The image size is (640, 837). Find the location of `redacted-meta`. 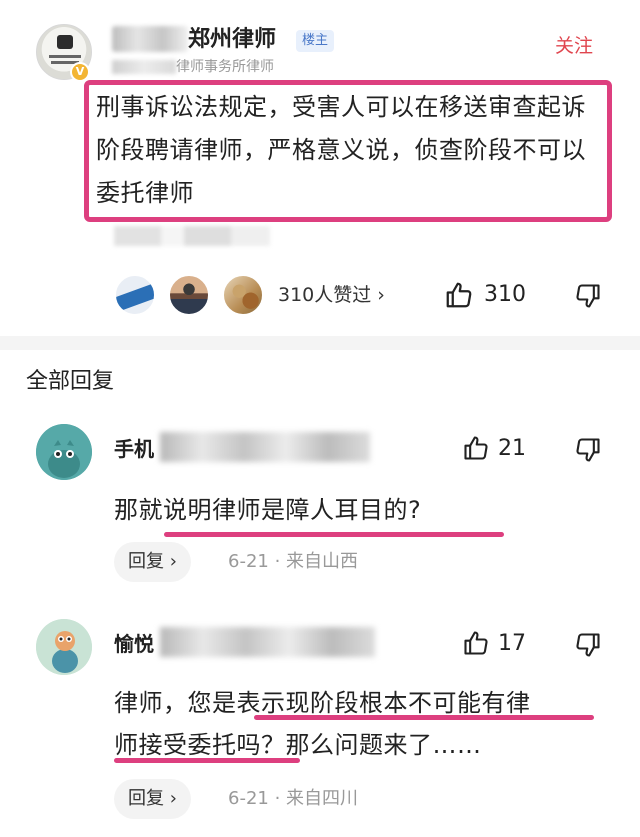

redacted-meta is located at coordinates (192, 236).